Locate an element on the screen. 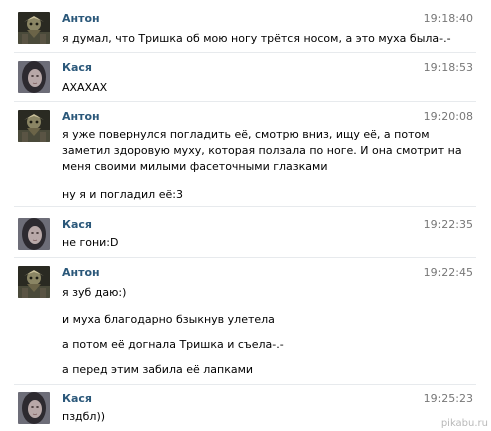  message-time: 19:22:35 is located at coordinates (448, 224).